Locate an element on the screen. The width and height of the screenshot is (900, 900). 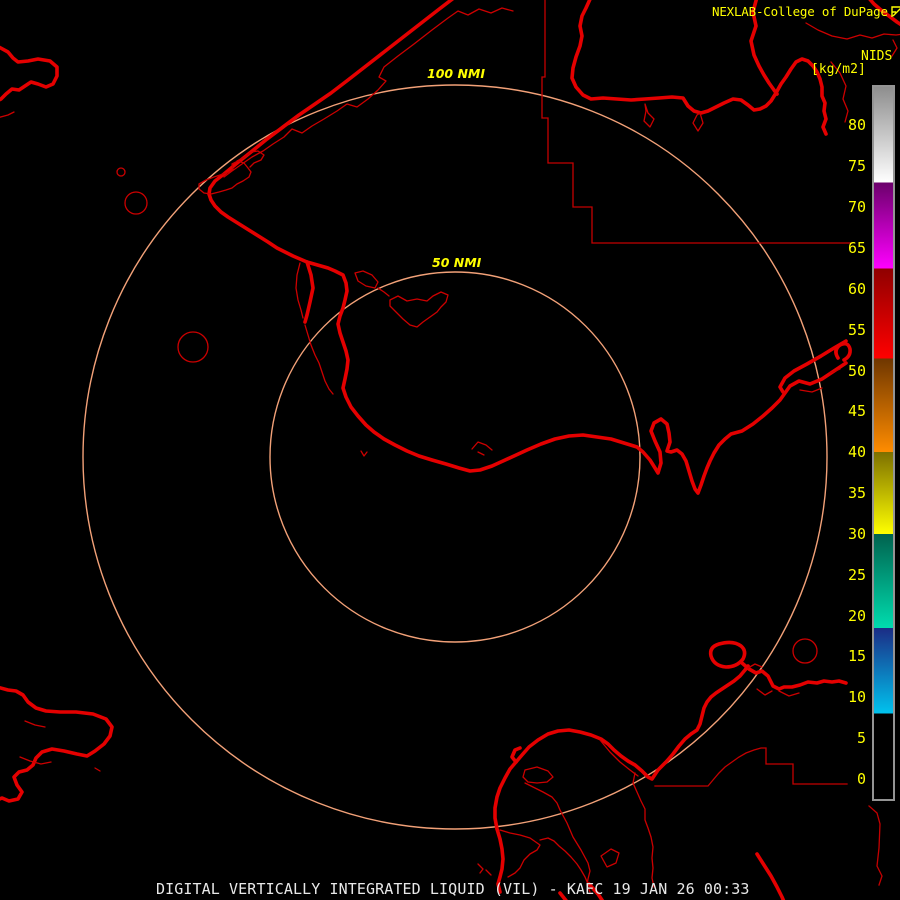
brand-text: NEXLAB-College of DuPage is located at coordinates (800, 11).